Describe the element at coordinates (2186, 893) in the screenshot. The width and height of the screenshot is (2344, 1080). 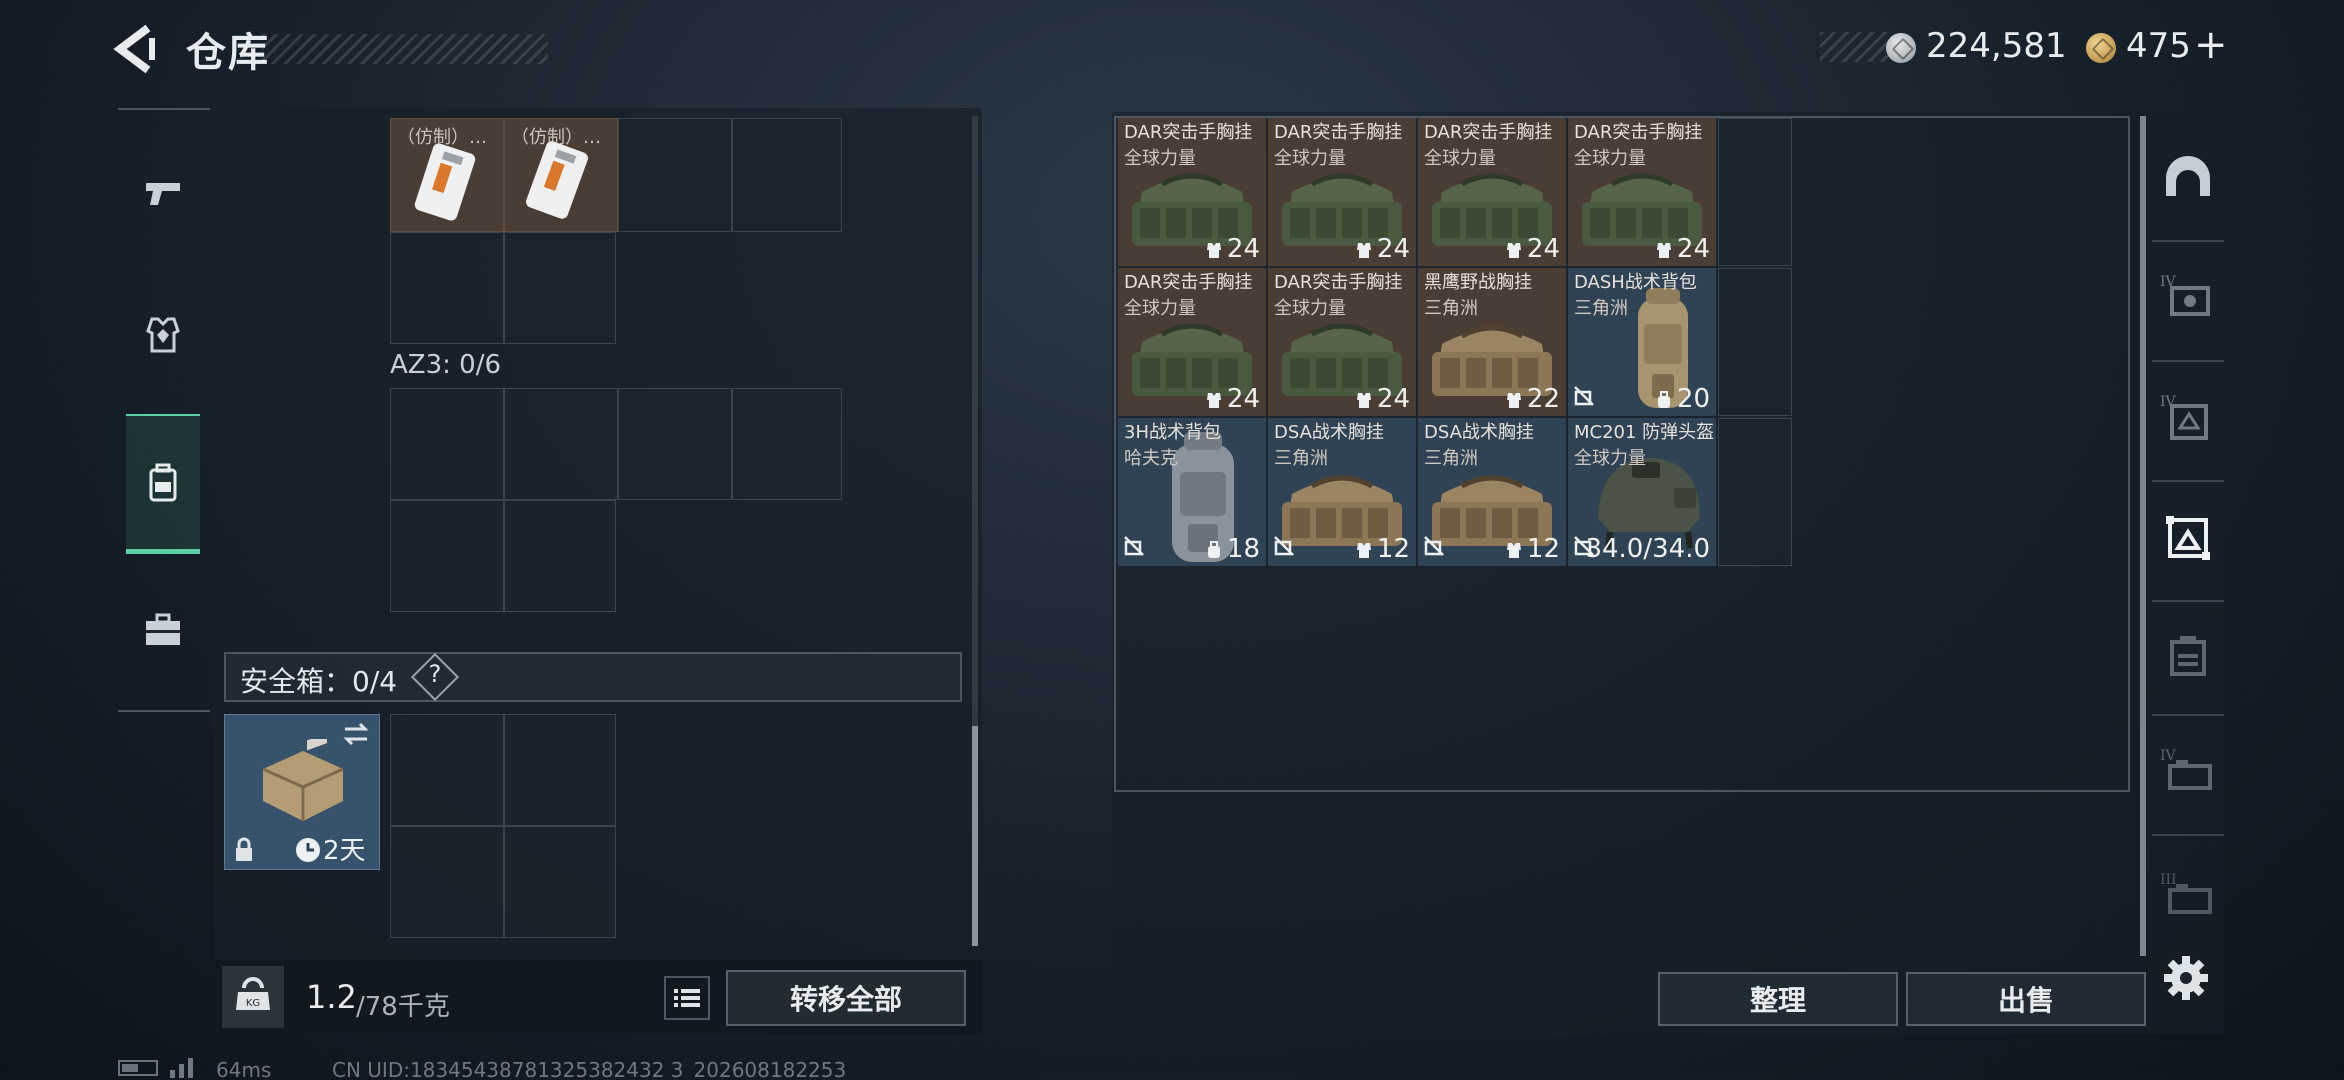
I see `backpack-iii-icon: III` at that location.